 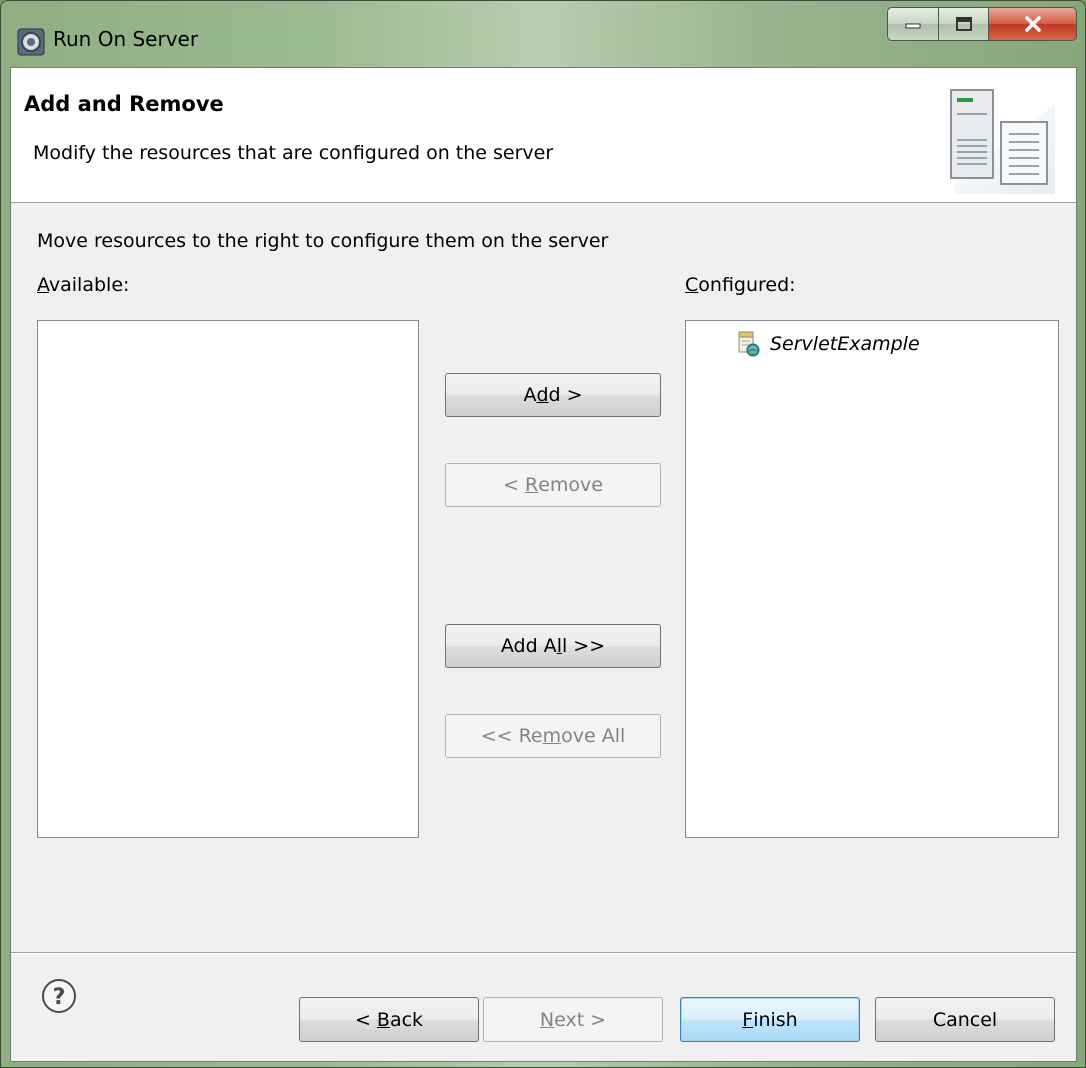 I want to click on window-title: Run On Server, so click(x=126, y=39).